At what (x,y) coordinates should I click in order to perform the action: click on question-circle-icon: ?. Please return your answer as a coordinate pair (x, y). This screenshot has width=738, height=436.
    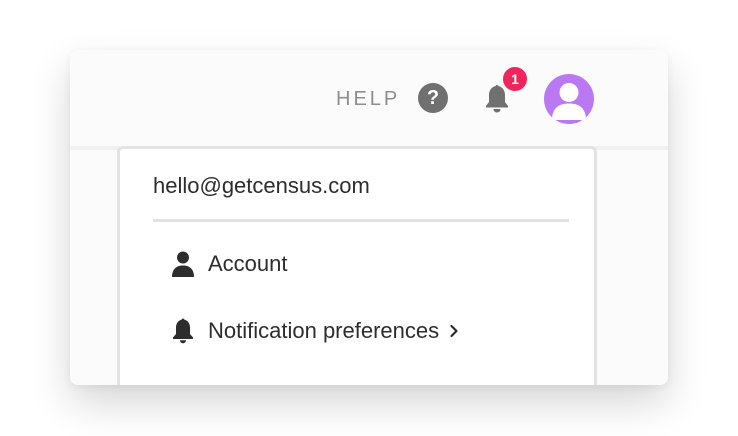
    Looking at the image, I should click on (433, 98).